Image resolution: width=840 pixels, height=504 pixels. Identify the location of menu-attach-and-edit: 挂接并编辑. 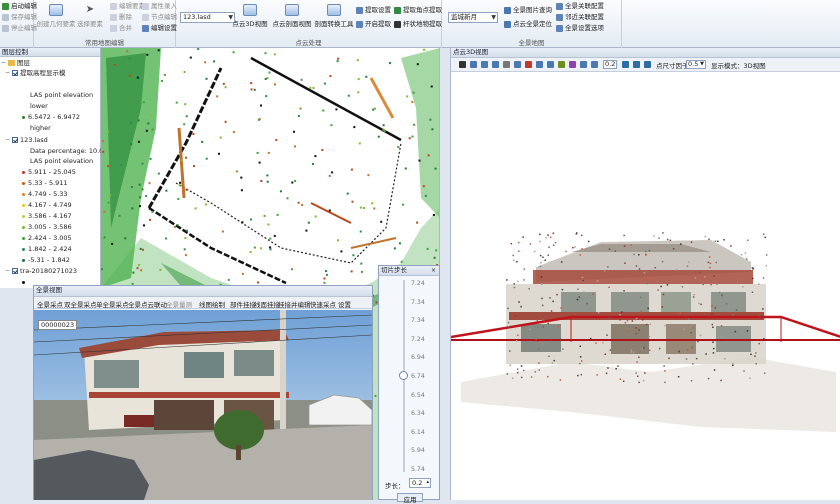
(294, 304).